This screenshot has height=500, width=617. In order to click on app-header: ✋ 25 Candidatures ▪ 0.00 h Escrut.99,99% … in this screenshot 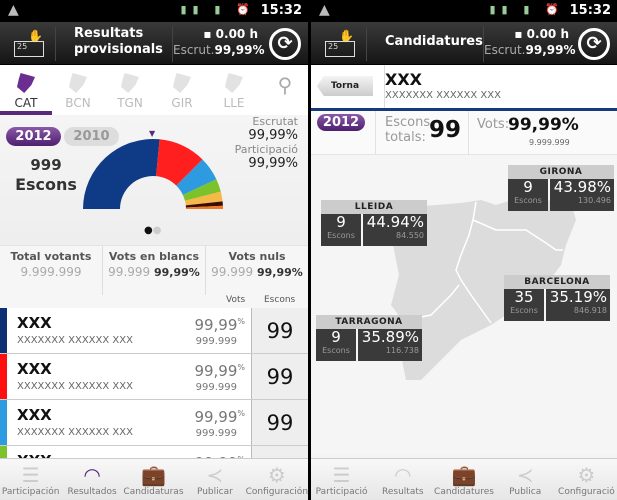, I will do `click(464, 43)`.